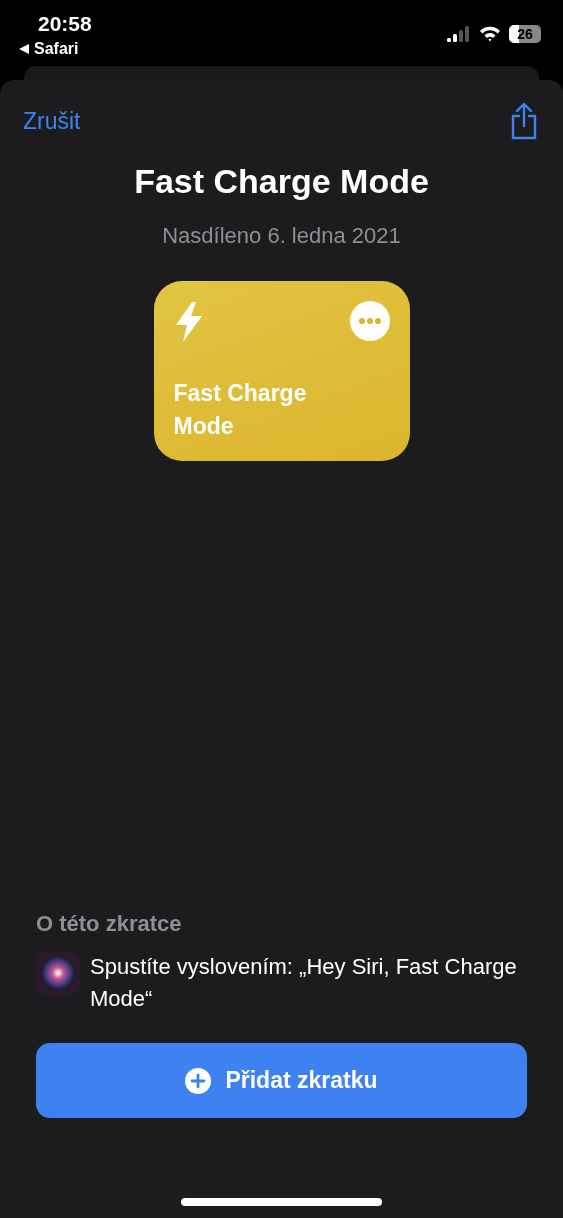  I want to click on back-to-app-link: Safari, so click(48, 49).